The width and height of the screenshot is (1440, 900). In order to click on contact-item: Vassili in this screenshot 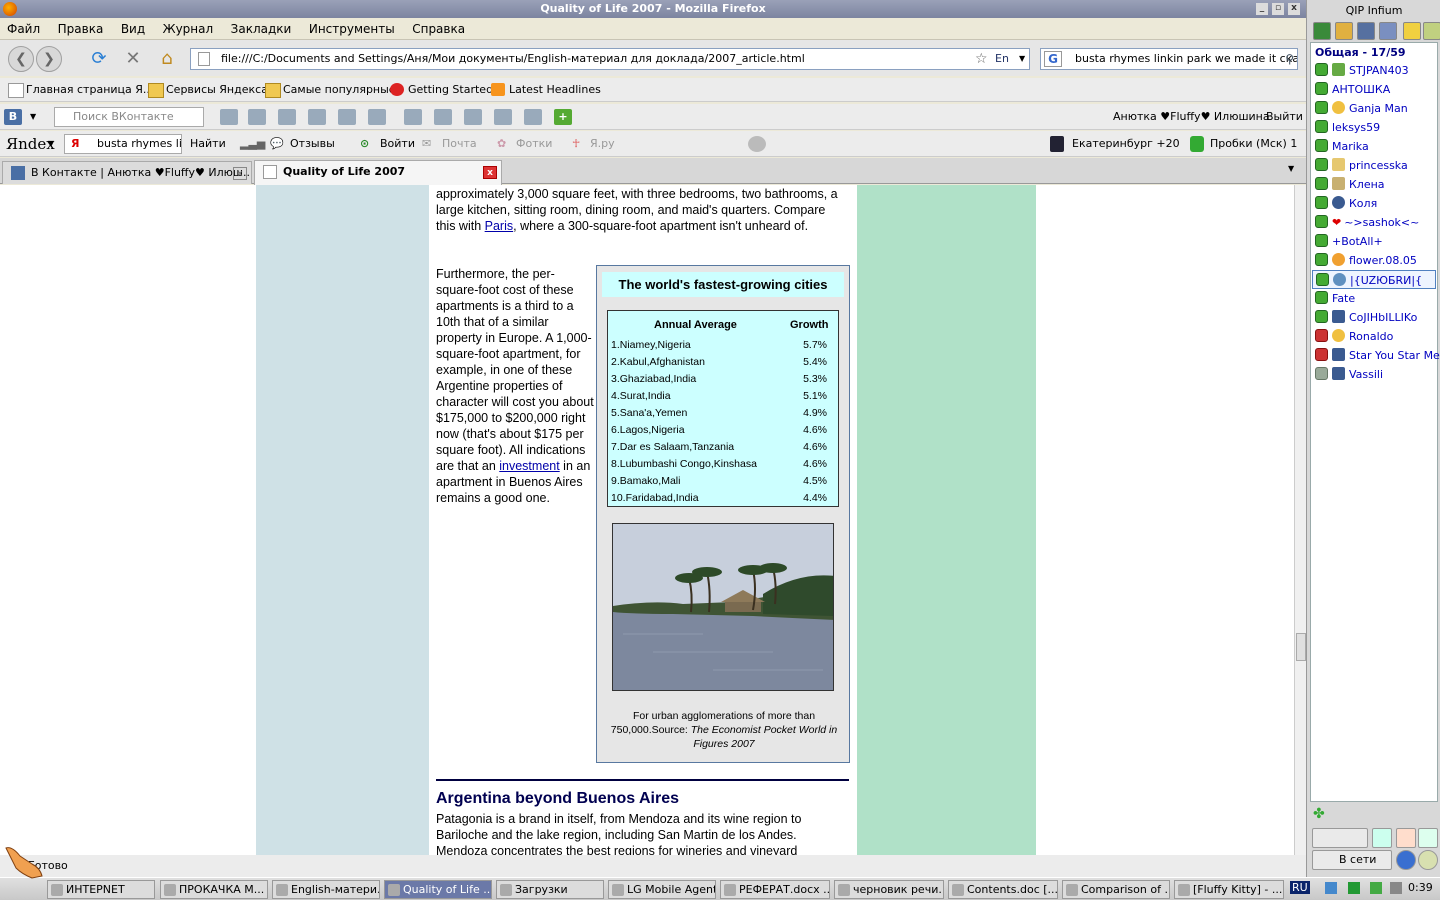, I will do `click(1349, 374)`.